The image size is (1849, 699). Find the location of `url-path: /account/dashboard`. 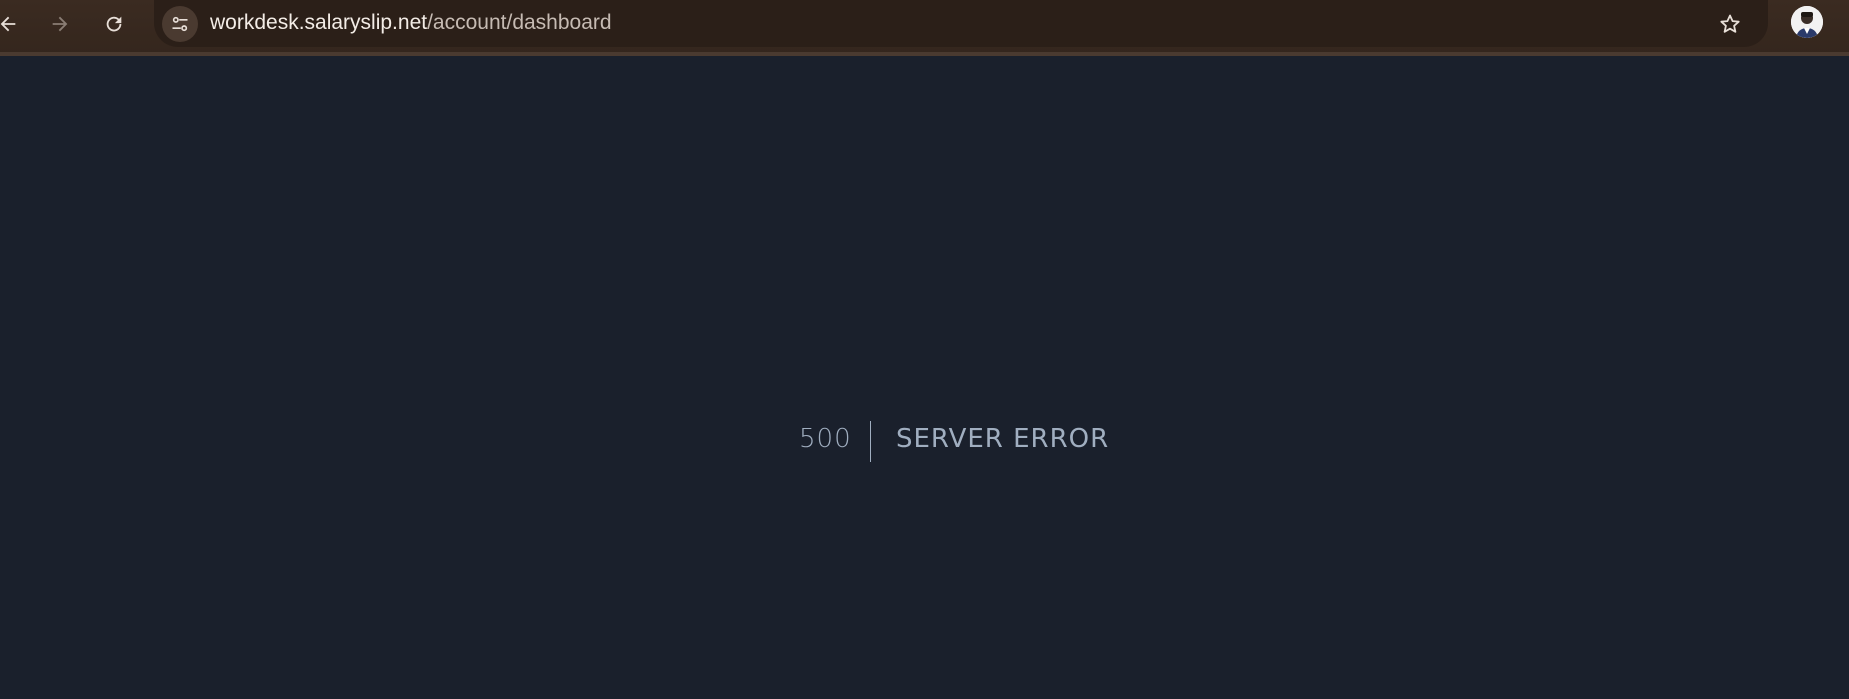

url-path: /account/dashboard is located at coordinates (519, 22).